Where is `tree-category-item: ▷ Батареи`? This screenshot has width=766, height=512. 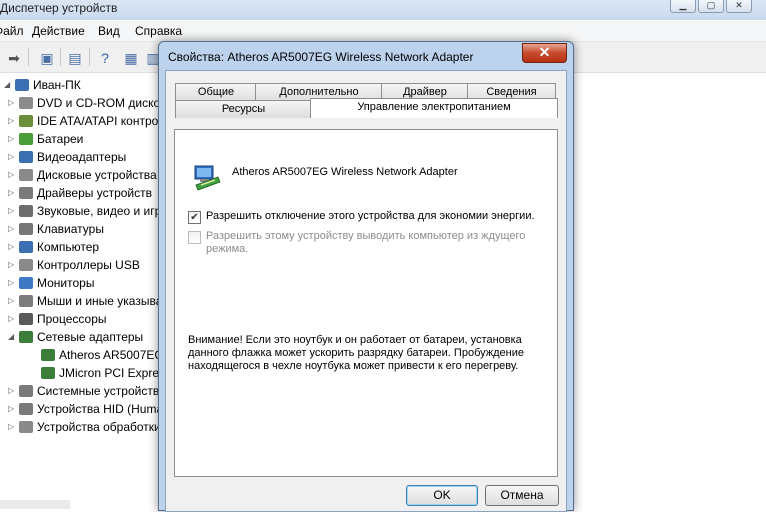 tree-category-item: ▷ Батареи is located at coordinates (45, 139).